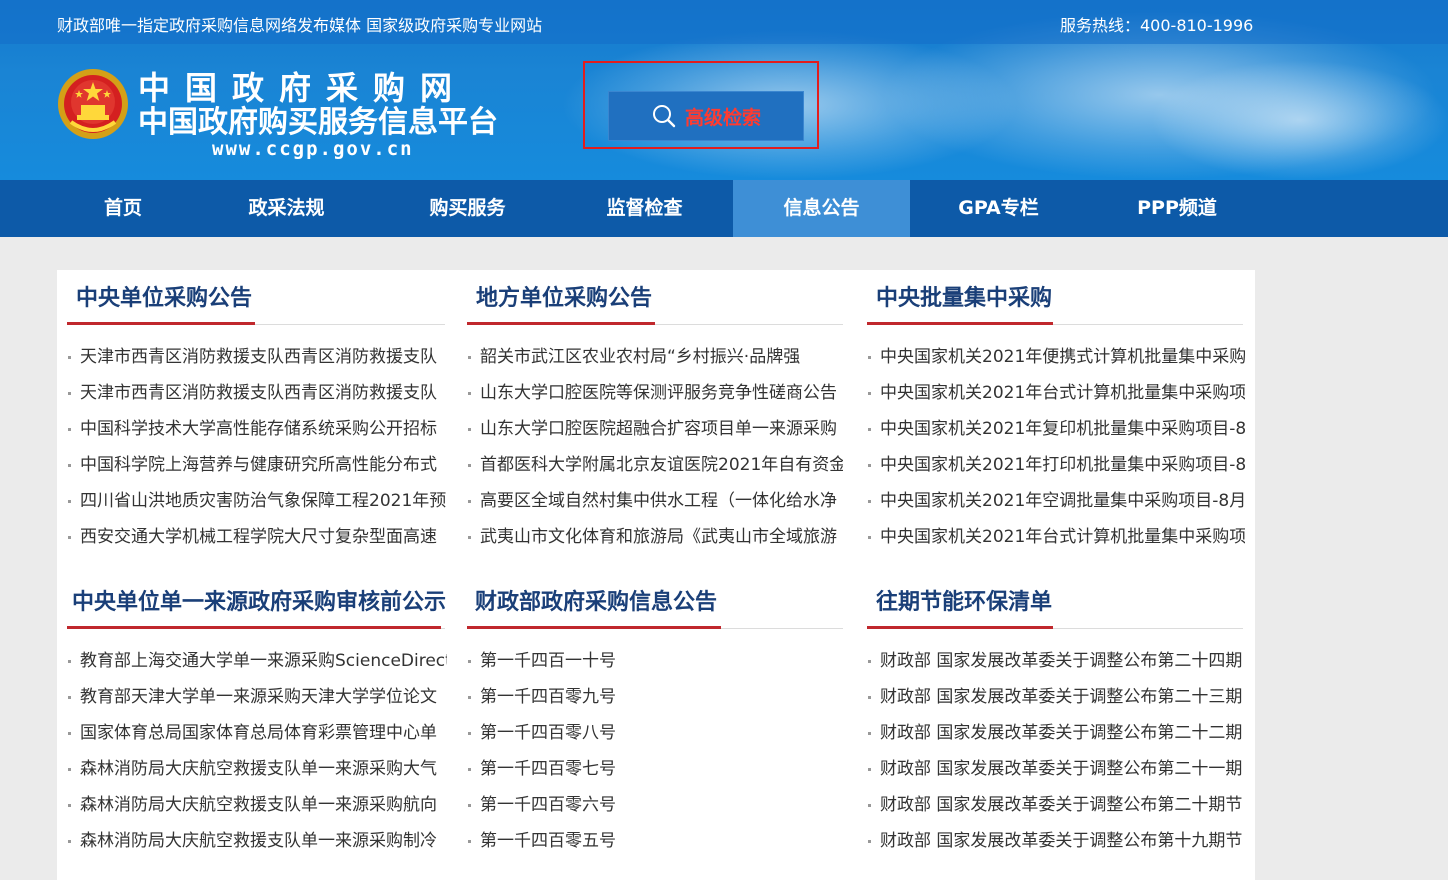 The height and width of the screenshot is (880, 1448). What do you see at coordinates (655, 432) in the screenshot?
I see `list-item: 山东大学口腔医院超融合扩容项目单一来源采购` at bounding box center [655, 432].